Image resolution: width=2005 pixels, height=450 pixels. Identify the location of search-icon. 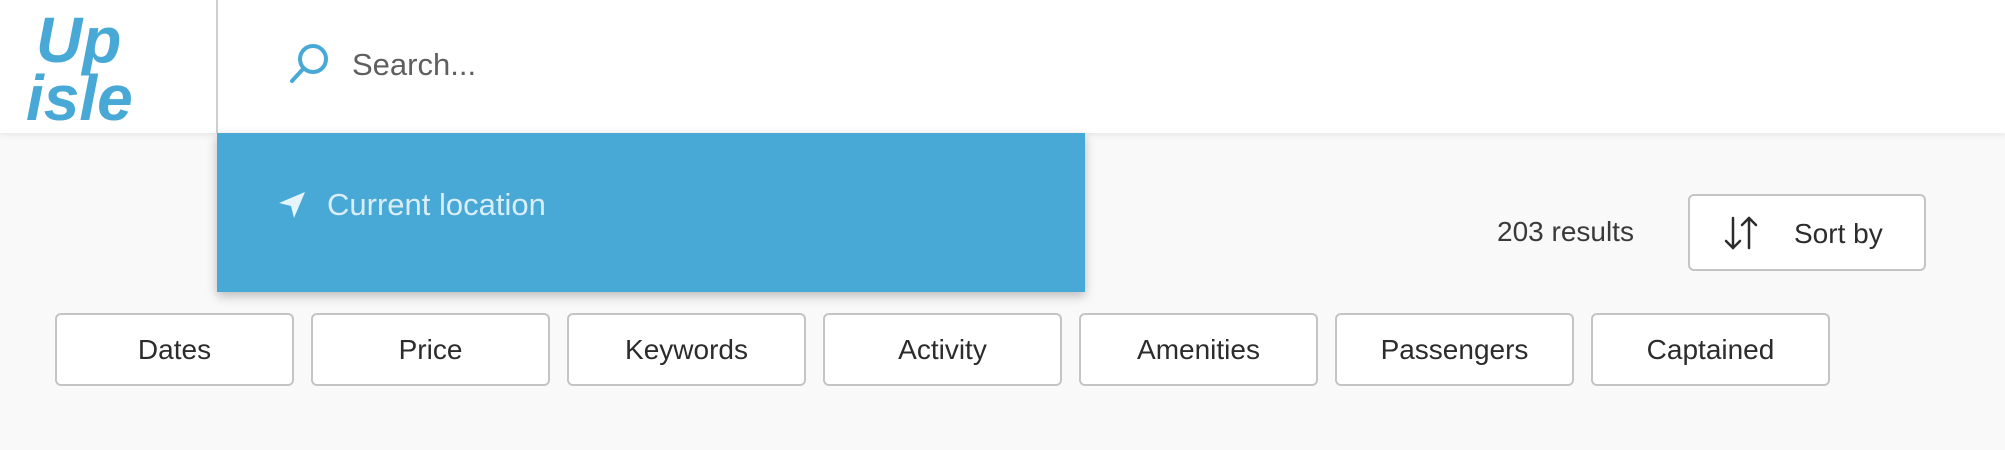
(309, 63).